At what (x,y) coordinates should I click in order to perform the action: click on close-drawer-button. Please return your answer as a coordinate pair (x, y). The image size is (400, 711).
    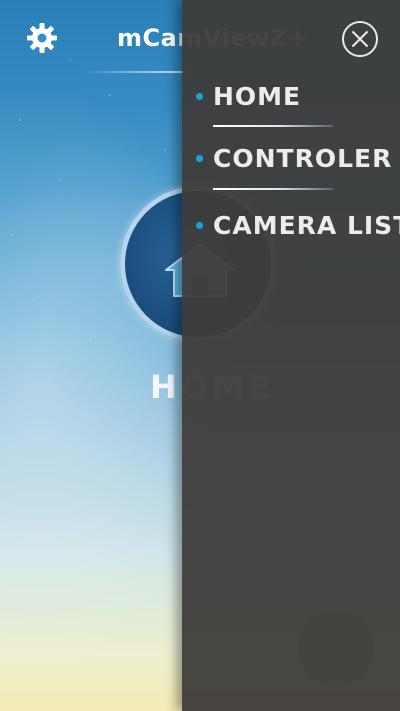
    Looking at the image, I should click on (360, 39).